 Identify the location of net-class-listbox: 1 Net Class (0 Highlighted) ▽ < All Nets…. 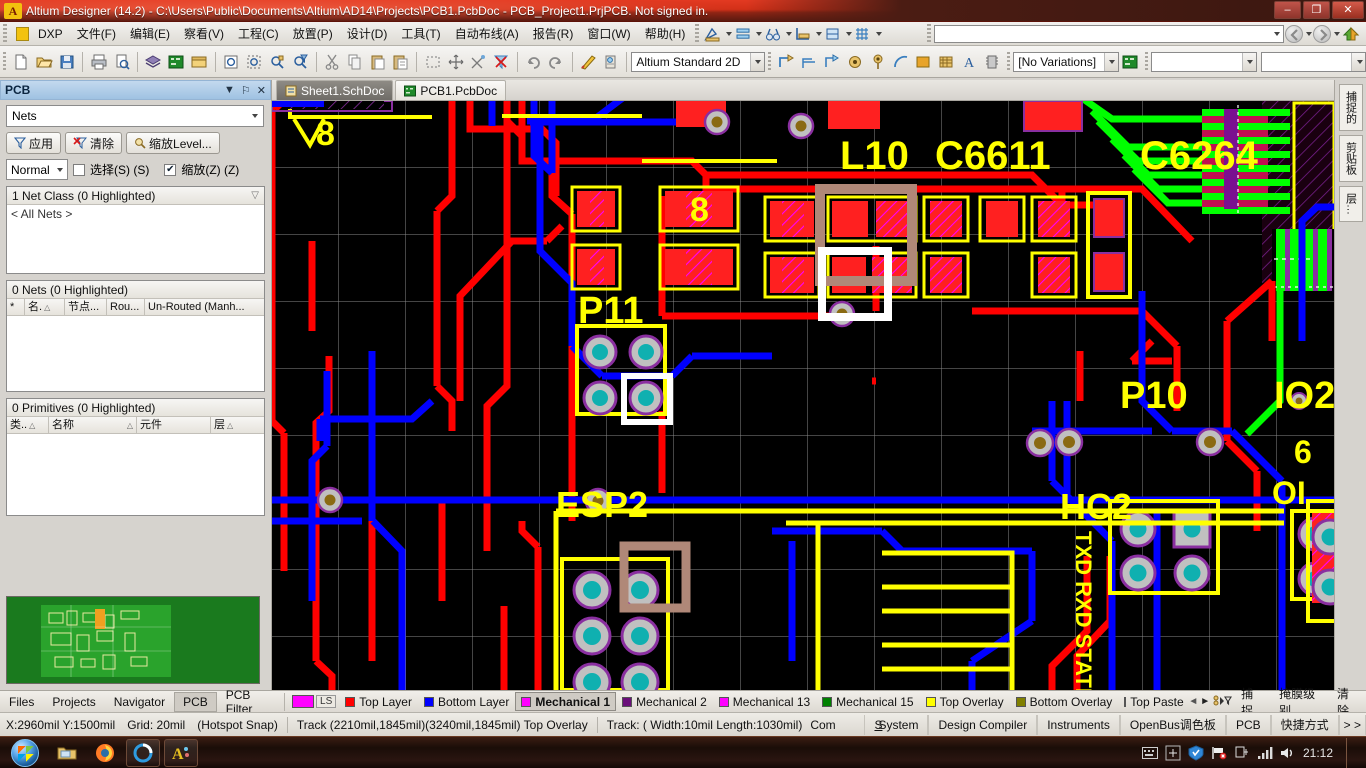
(135, 230).